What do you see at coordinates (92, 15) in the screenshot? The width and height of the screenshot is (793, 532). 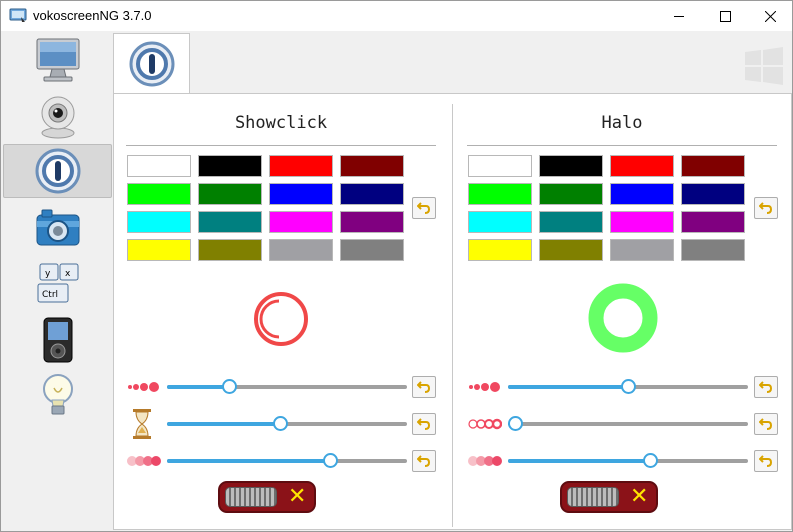 I see `window-title: vokoscreenNG 3.7.0` at bounding box center [92, 15].